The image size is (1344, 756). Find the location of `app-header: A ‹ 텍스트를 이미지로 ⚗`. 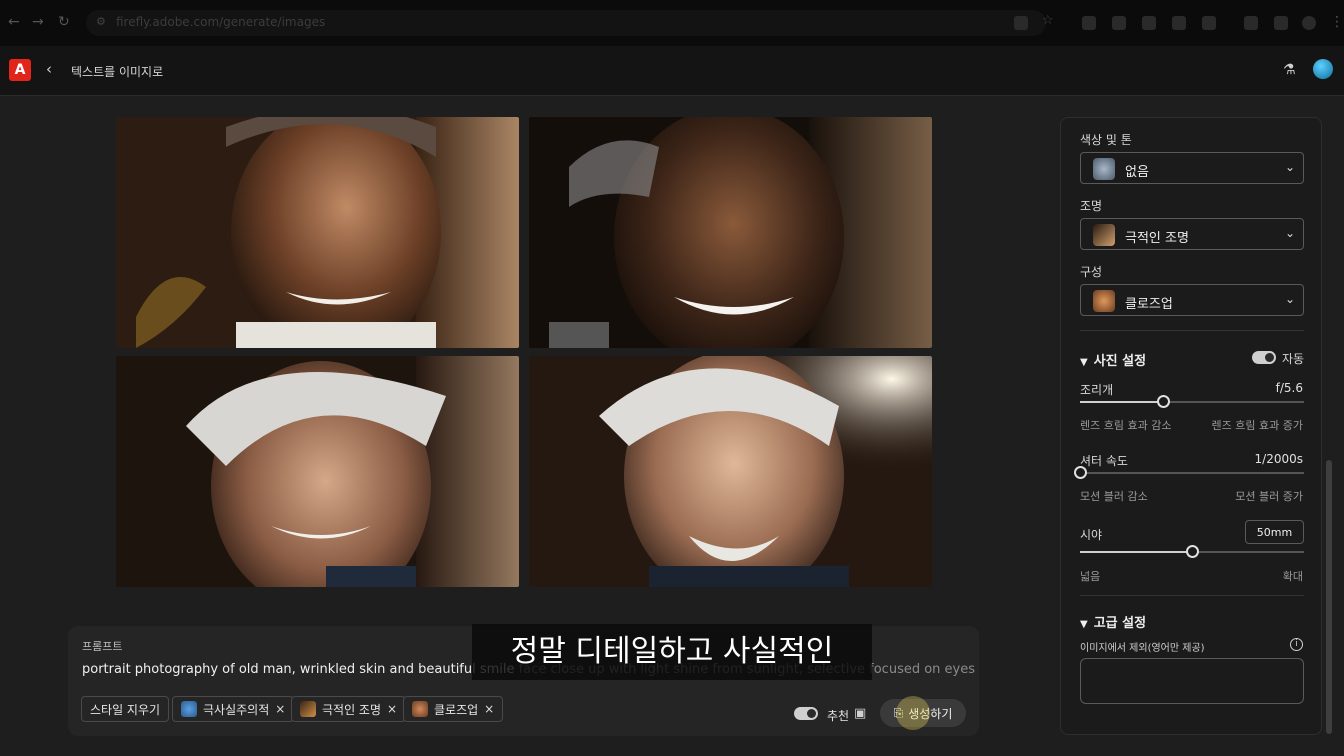

app-header: A ‹ 텍스트를 이미지로 ⚗ is located at coordinates (672, 71).